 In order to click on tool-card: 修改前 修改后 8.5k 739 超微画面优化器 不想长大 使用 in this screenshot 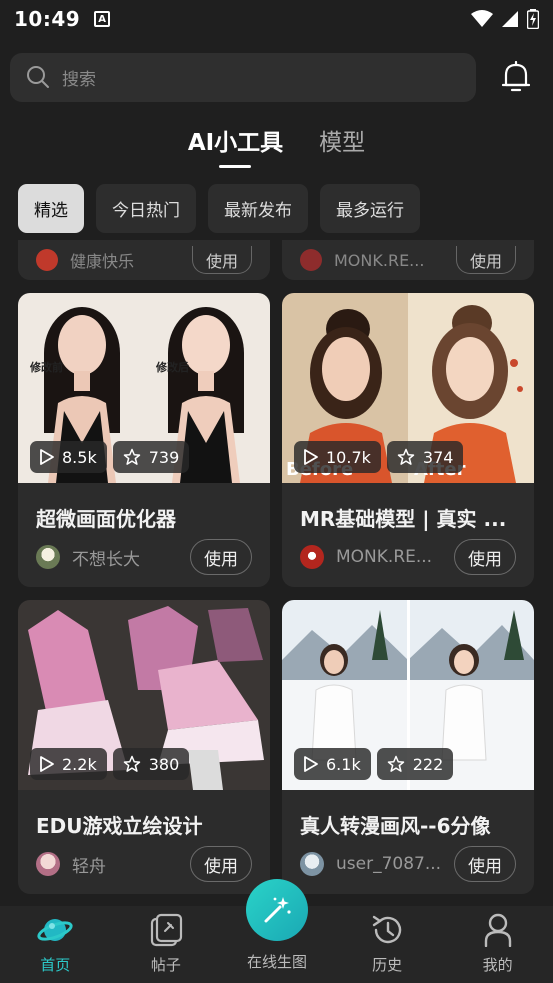, I will do `click(144, 440)`.